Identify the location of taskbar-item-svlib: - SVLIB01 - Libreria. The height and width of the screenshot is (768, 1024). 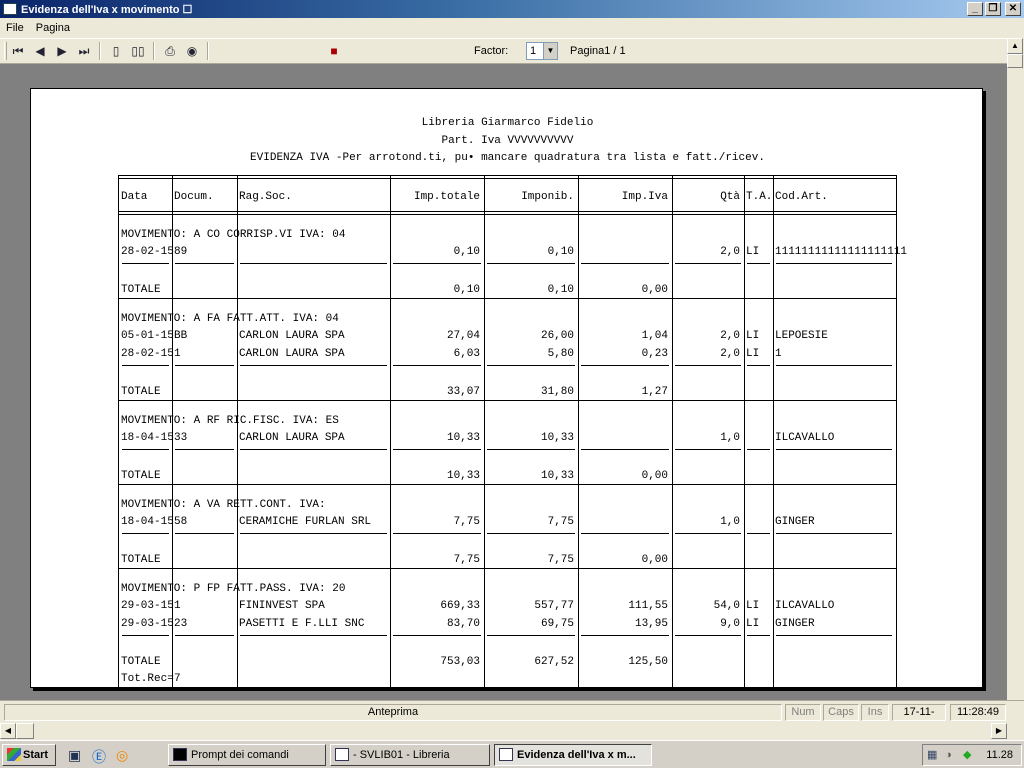
(410, 755).